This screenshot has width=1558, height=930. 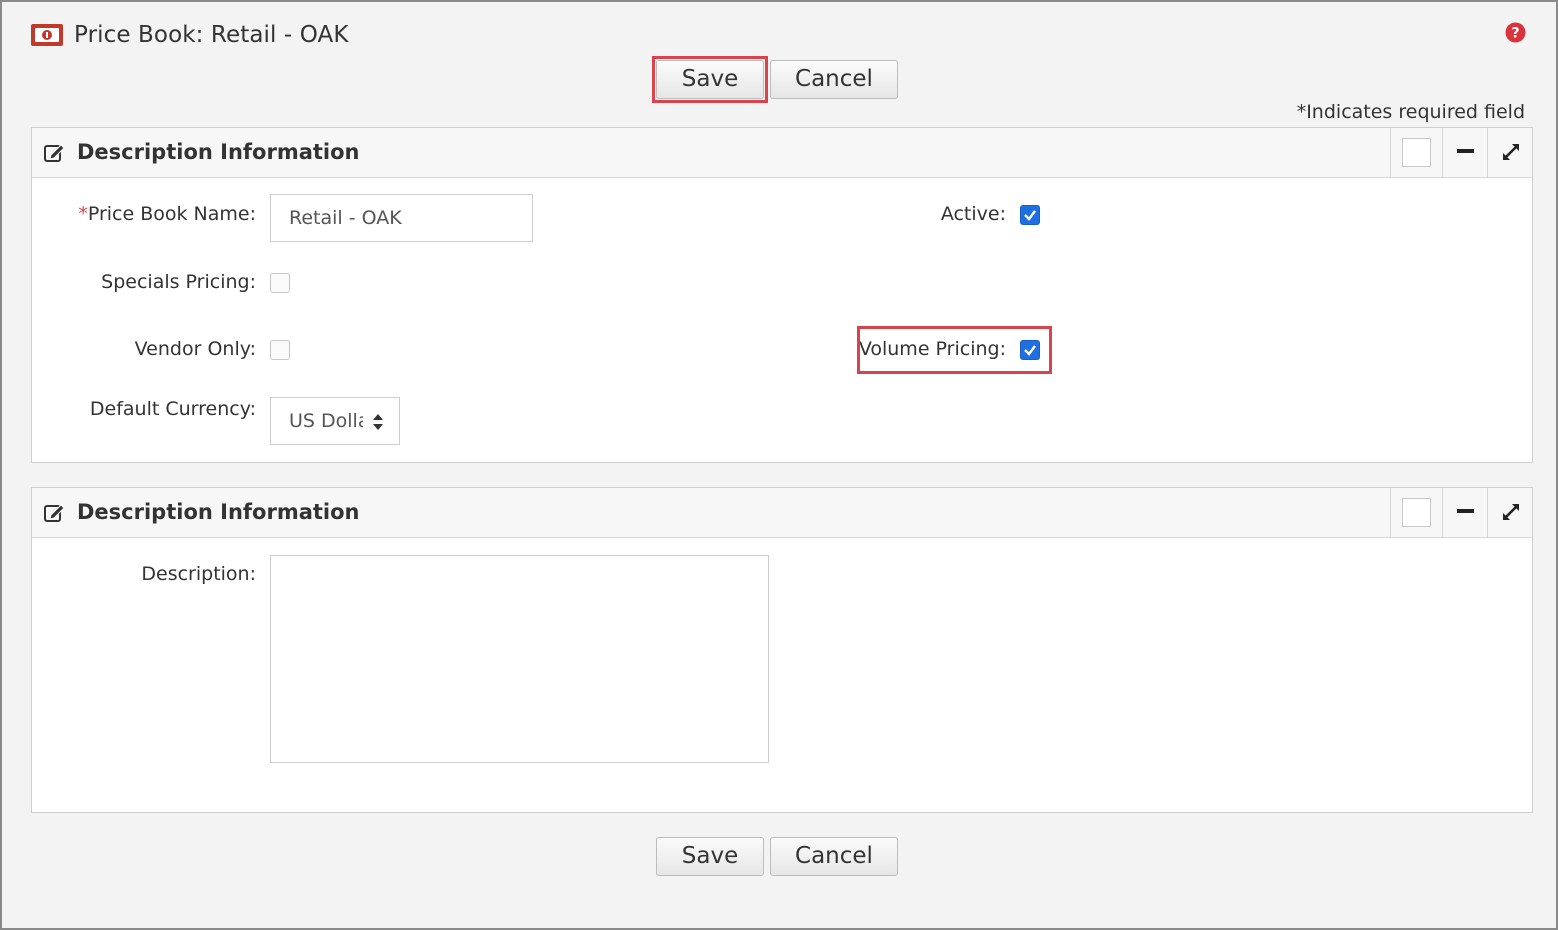 What do you see at coordinates (1030, 215) in the screenshot?
I see `active-checkbox` at bounding box center [1030, 215].